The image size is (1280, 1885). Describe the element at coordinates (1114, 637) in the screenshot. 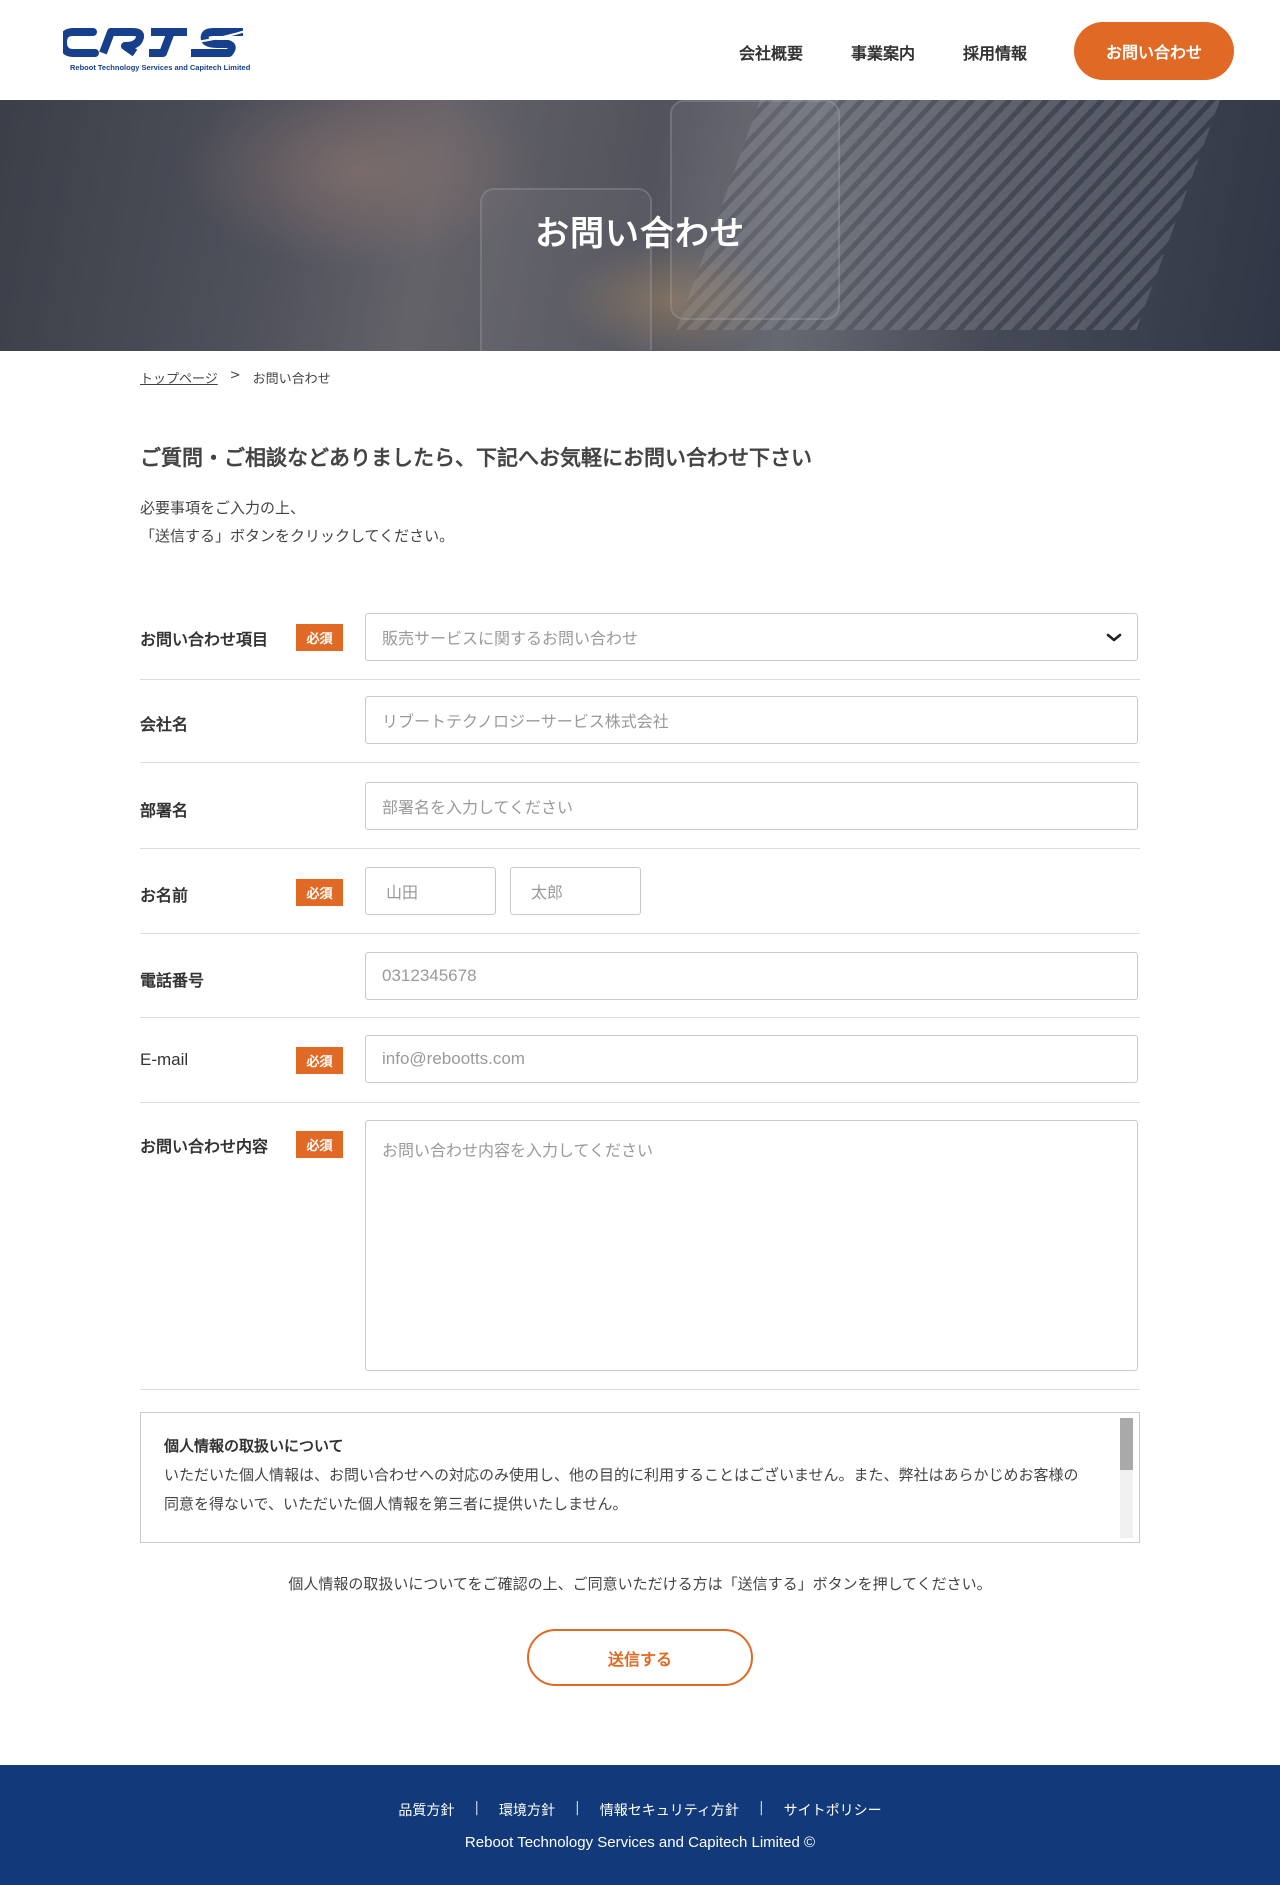

I see `chevron-down-icon` at that location.